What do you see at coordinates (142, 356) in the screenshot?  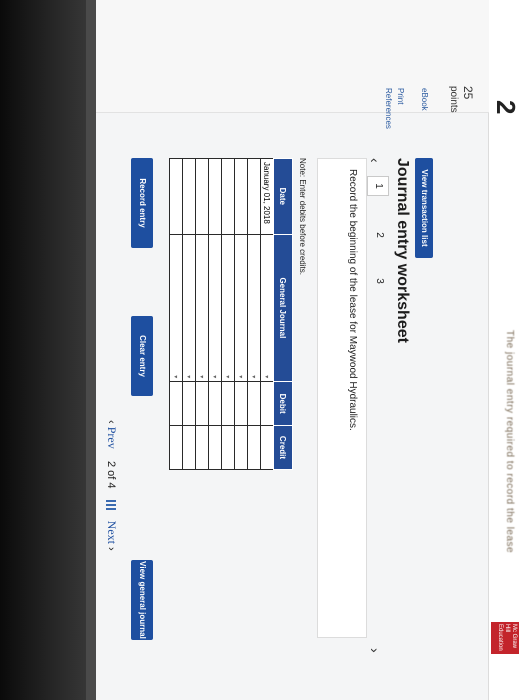 I see `clear-entry-button: Clear entry` at bounding box center [142, 356].